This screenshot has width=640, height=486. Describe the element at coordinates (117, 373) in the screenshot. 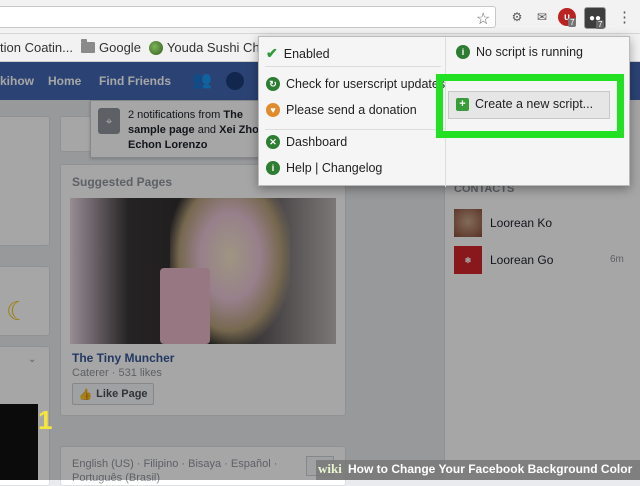

I see `page-meta: Caterer · 531 likes` at that location.